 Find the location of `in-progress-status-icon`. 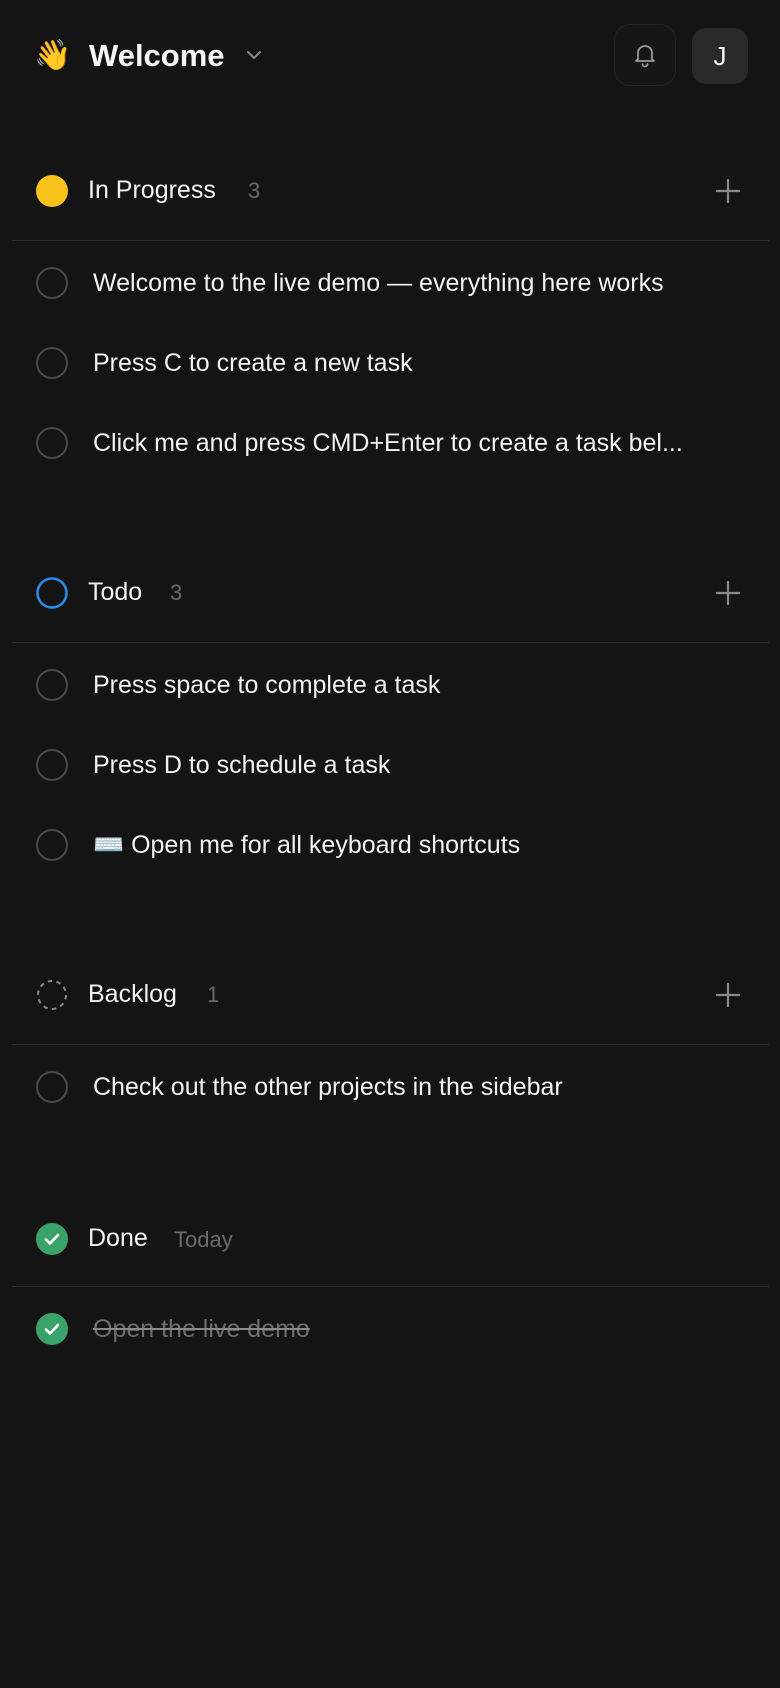

in-progress-status-icon is located at coordinates (52, 191).